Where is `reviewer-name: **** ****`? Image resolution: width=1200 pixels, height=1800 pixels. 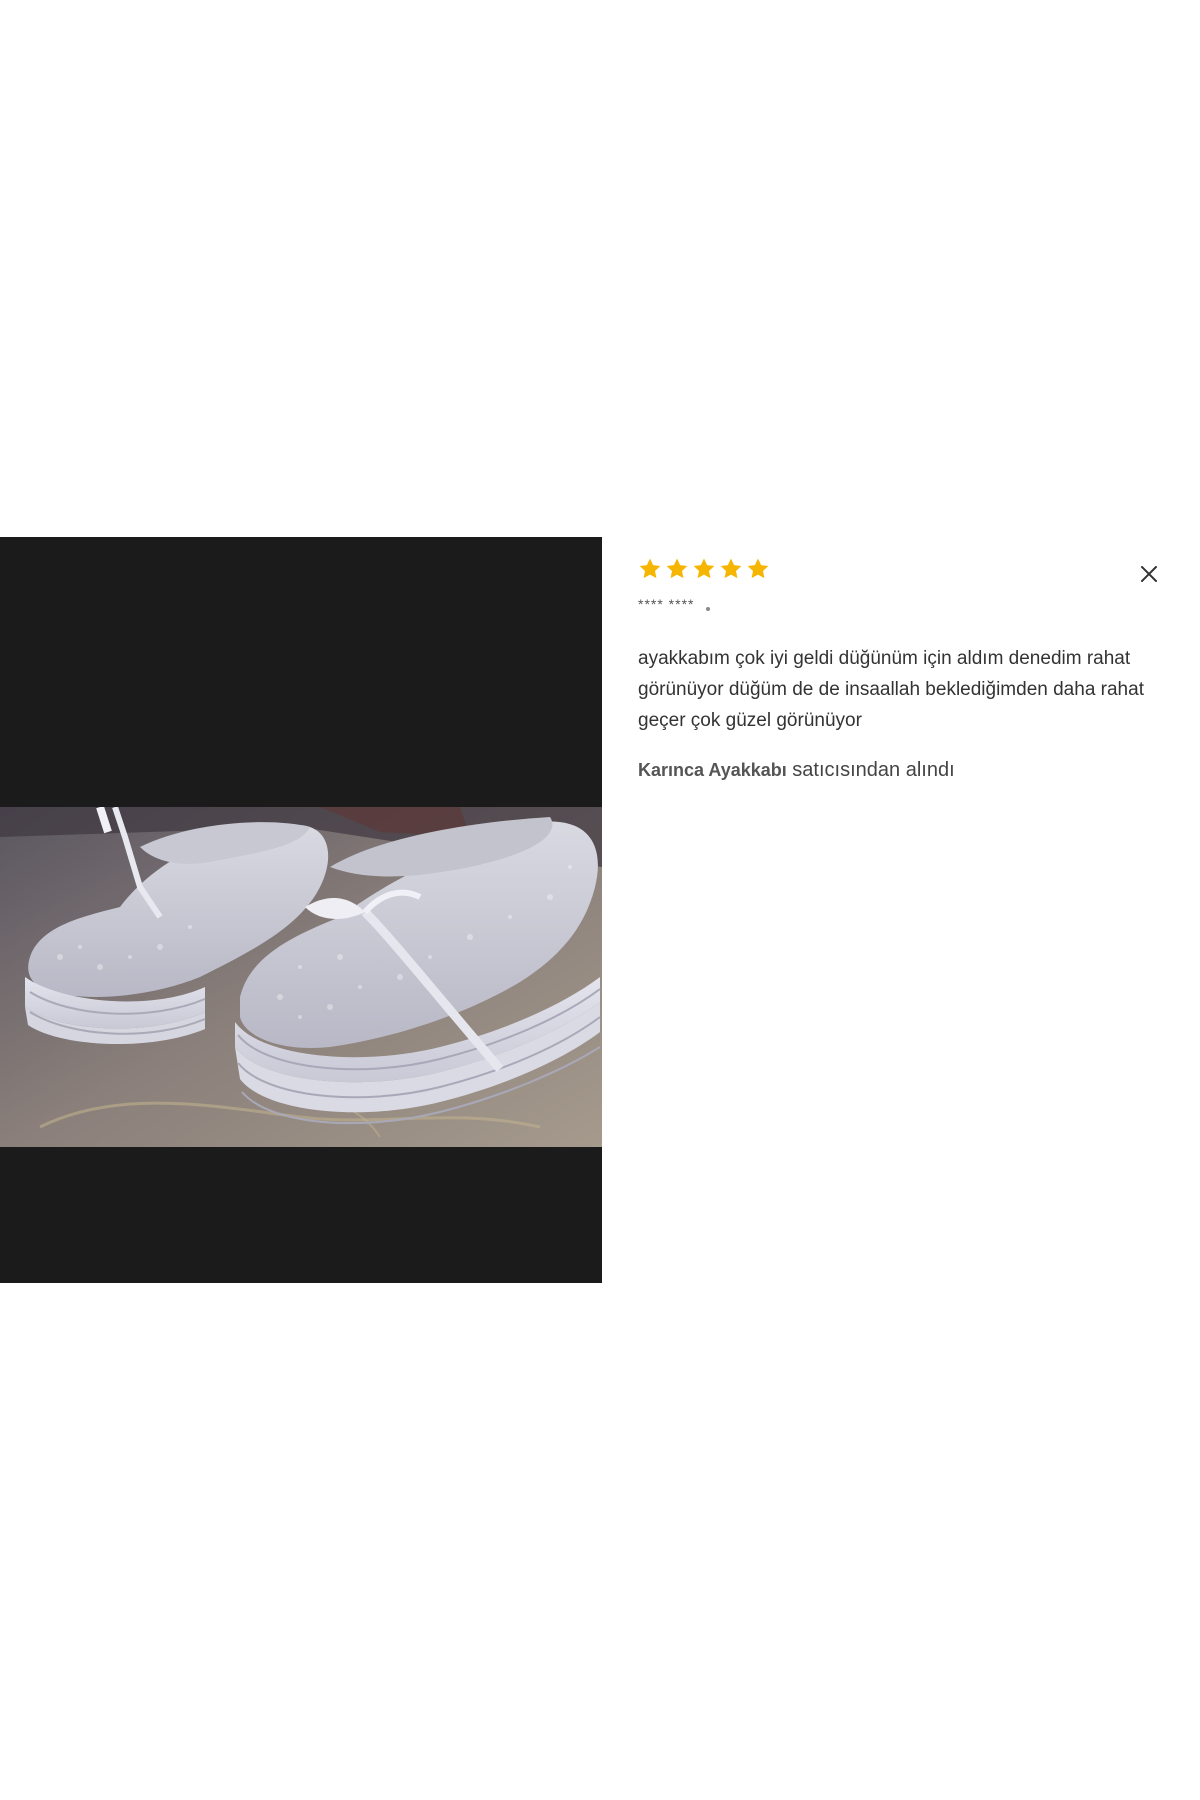 reviewer-name: **** **** is located at coordinates (666, 604).